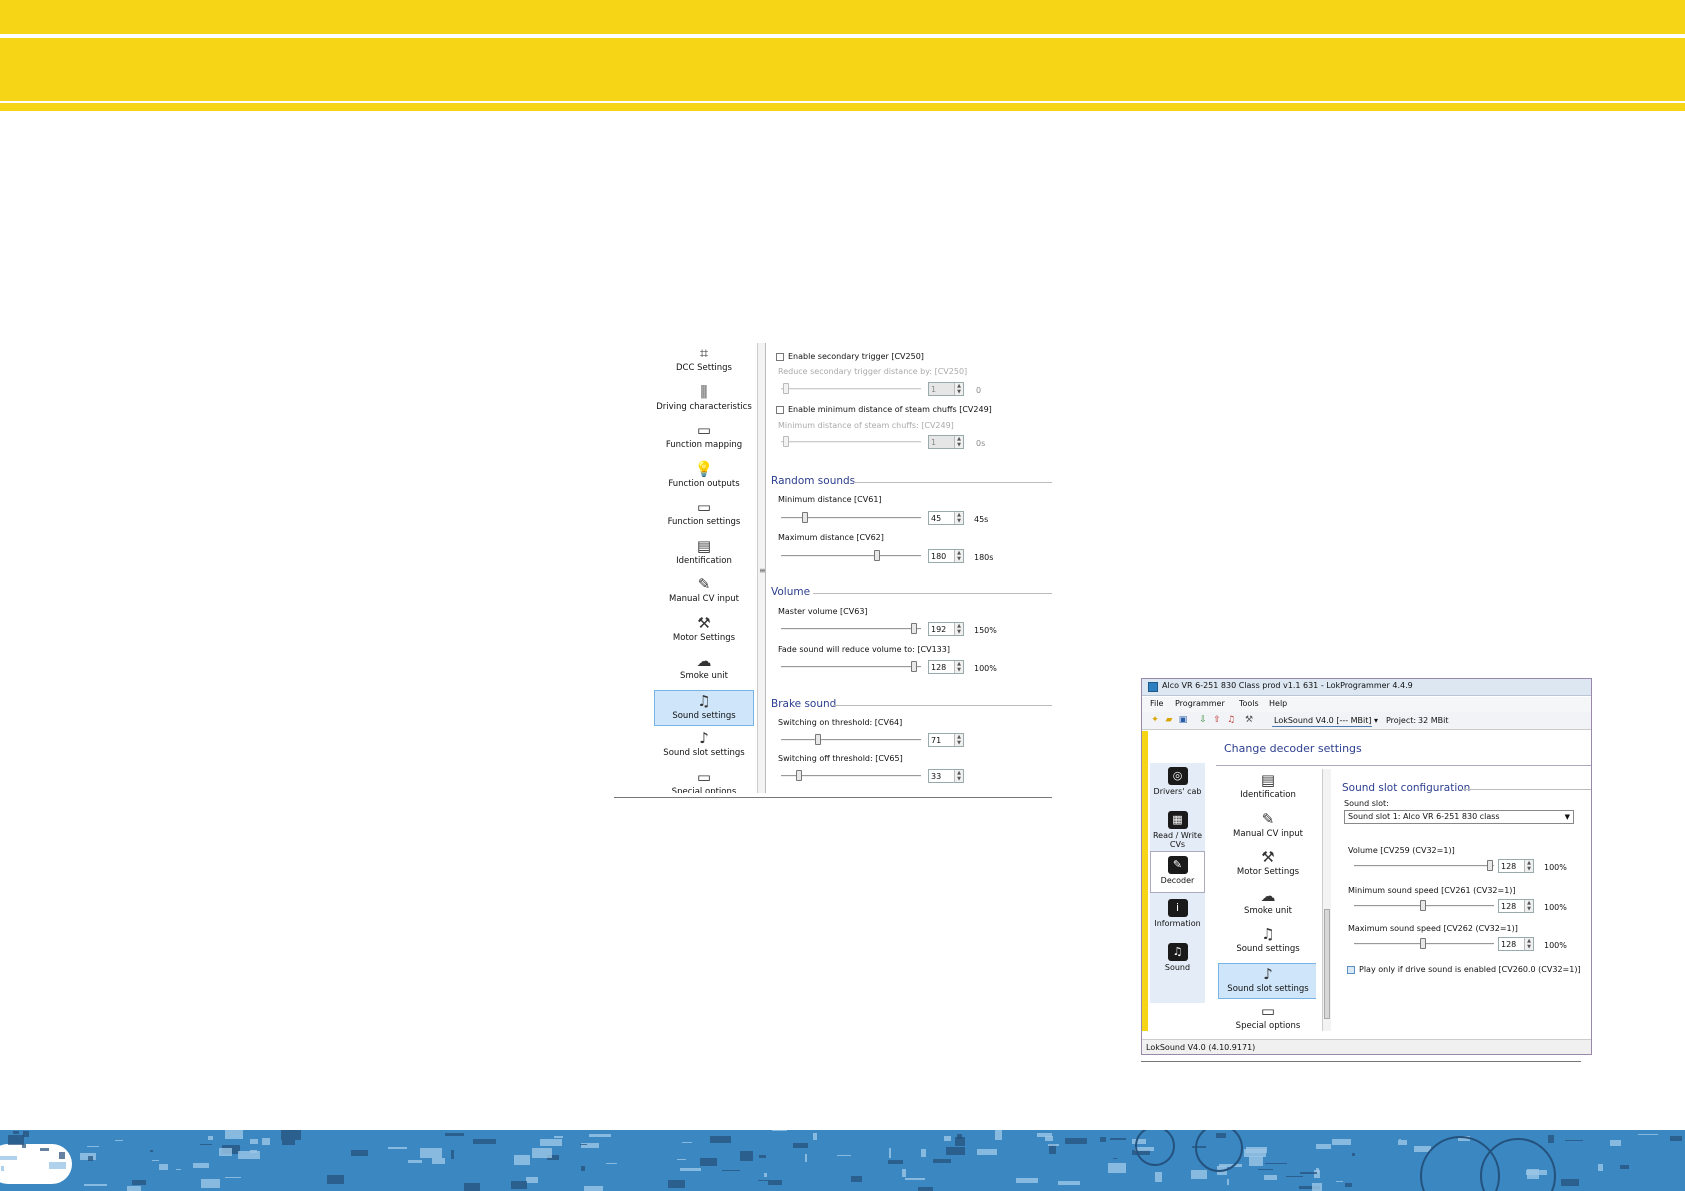 The width and height of the screenshot is (1685, 1191). Describe the element at coordinates (851, 629) in the screenshot. I see `master-volume-slider` at that location.